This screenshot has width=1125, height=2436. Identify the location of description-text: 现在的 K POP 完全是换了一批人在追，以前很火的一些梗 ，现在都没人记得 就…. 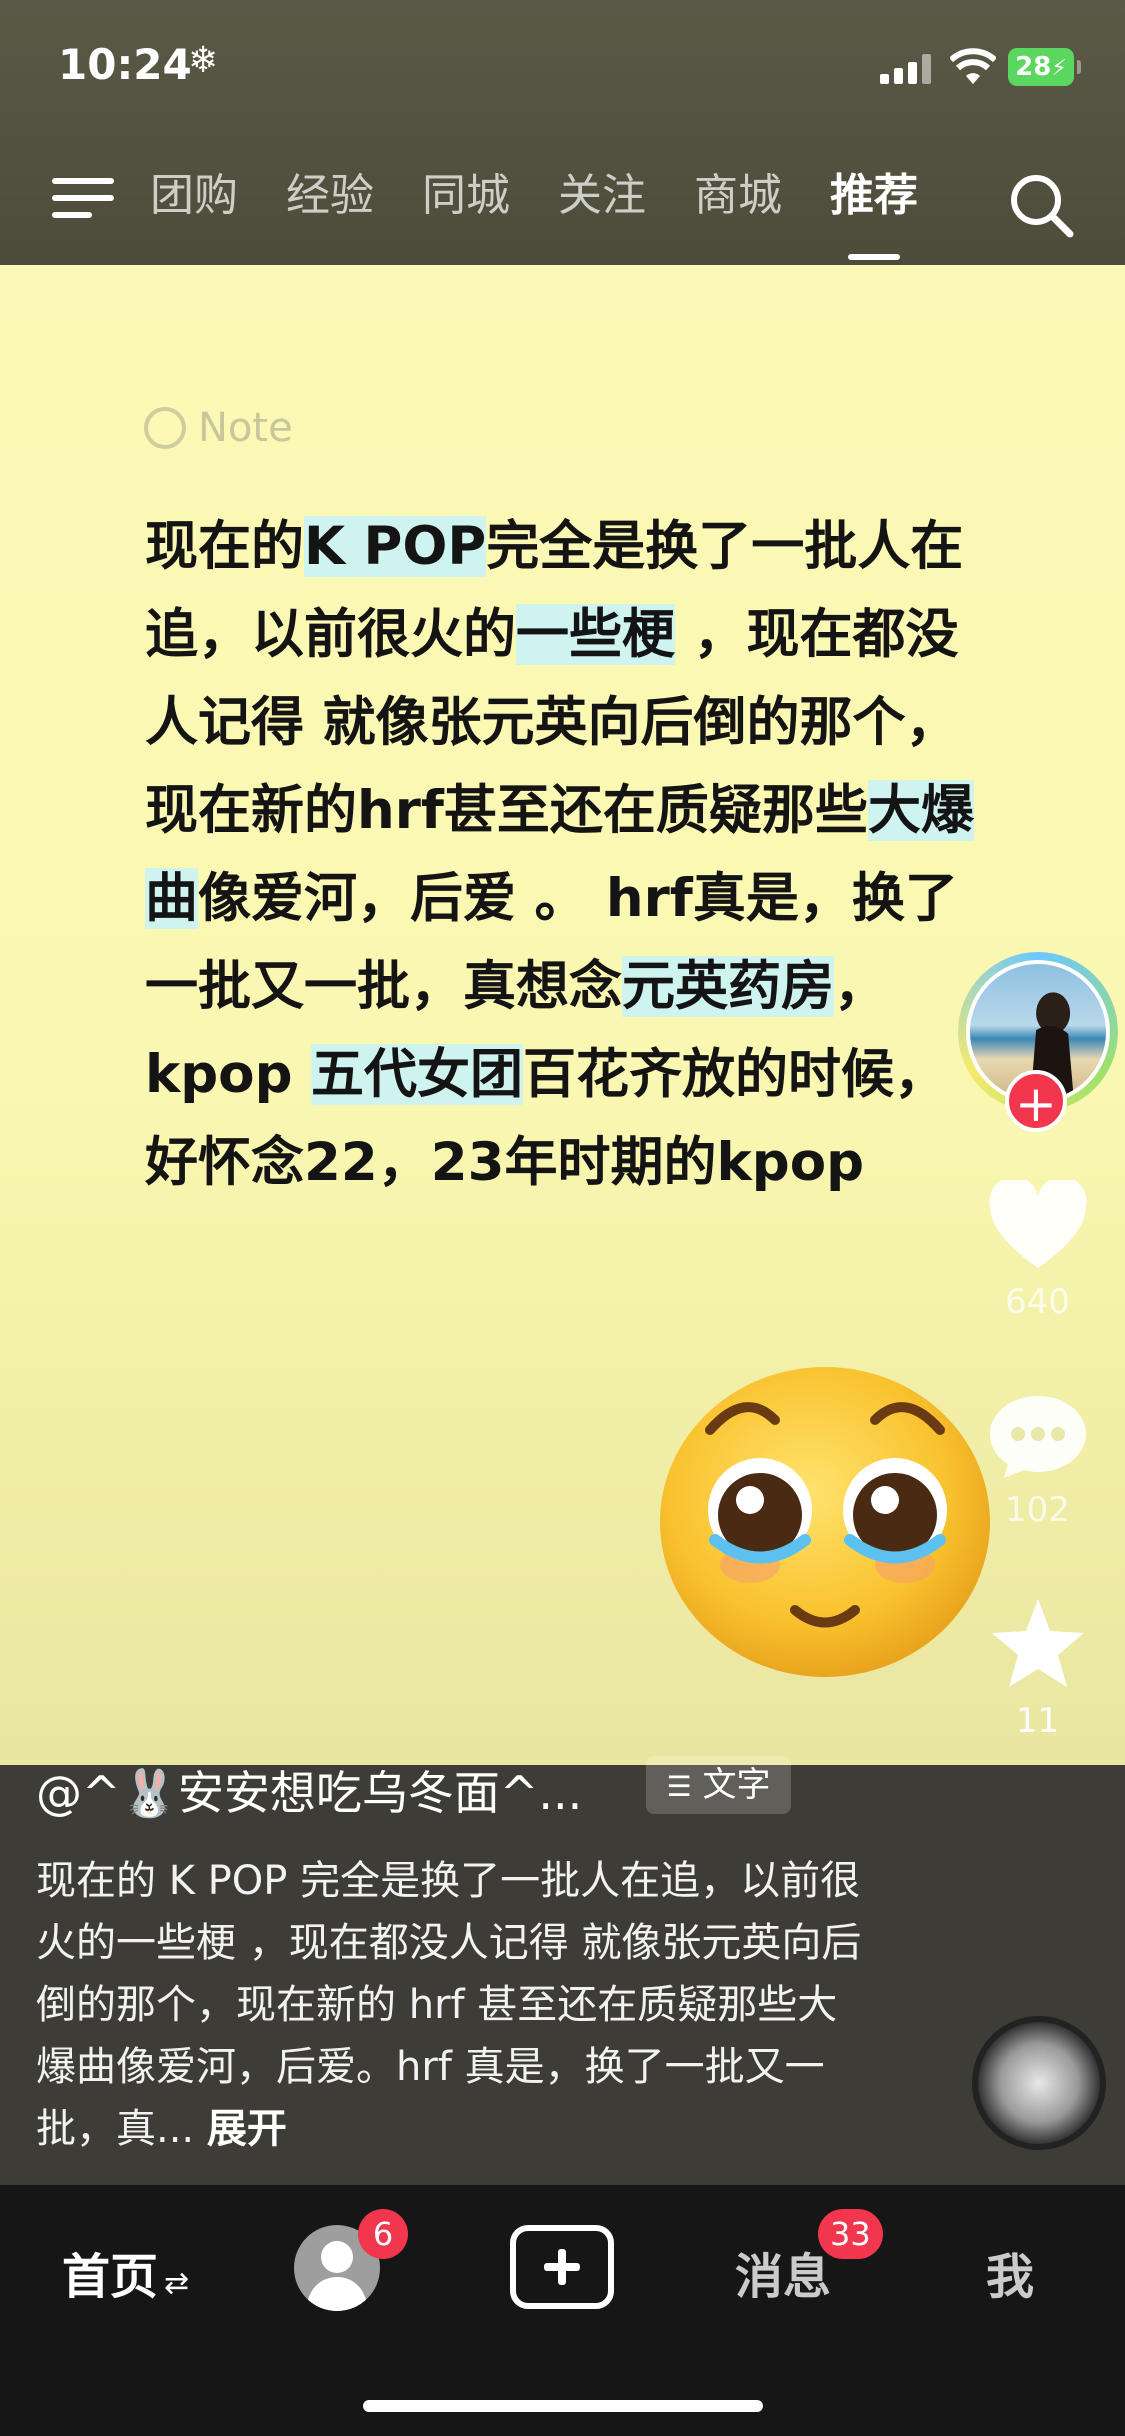
(449, 2005).